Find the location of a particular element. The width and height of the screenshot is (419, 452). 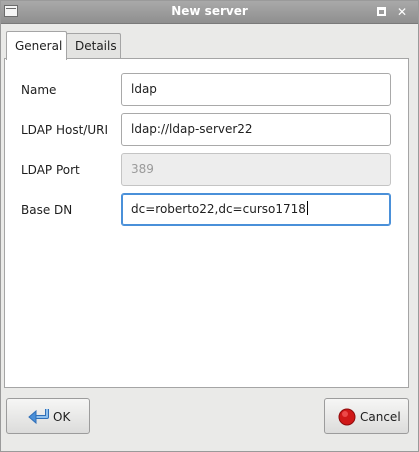

name-label: Name is located at coordinates (39, 90).